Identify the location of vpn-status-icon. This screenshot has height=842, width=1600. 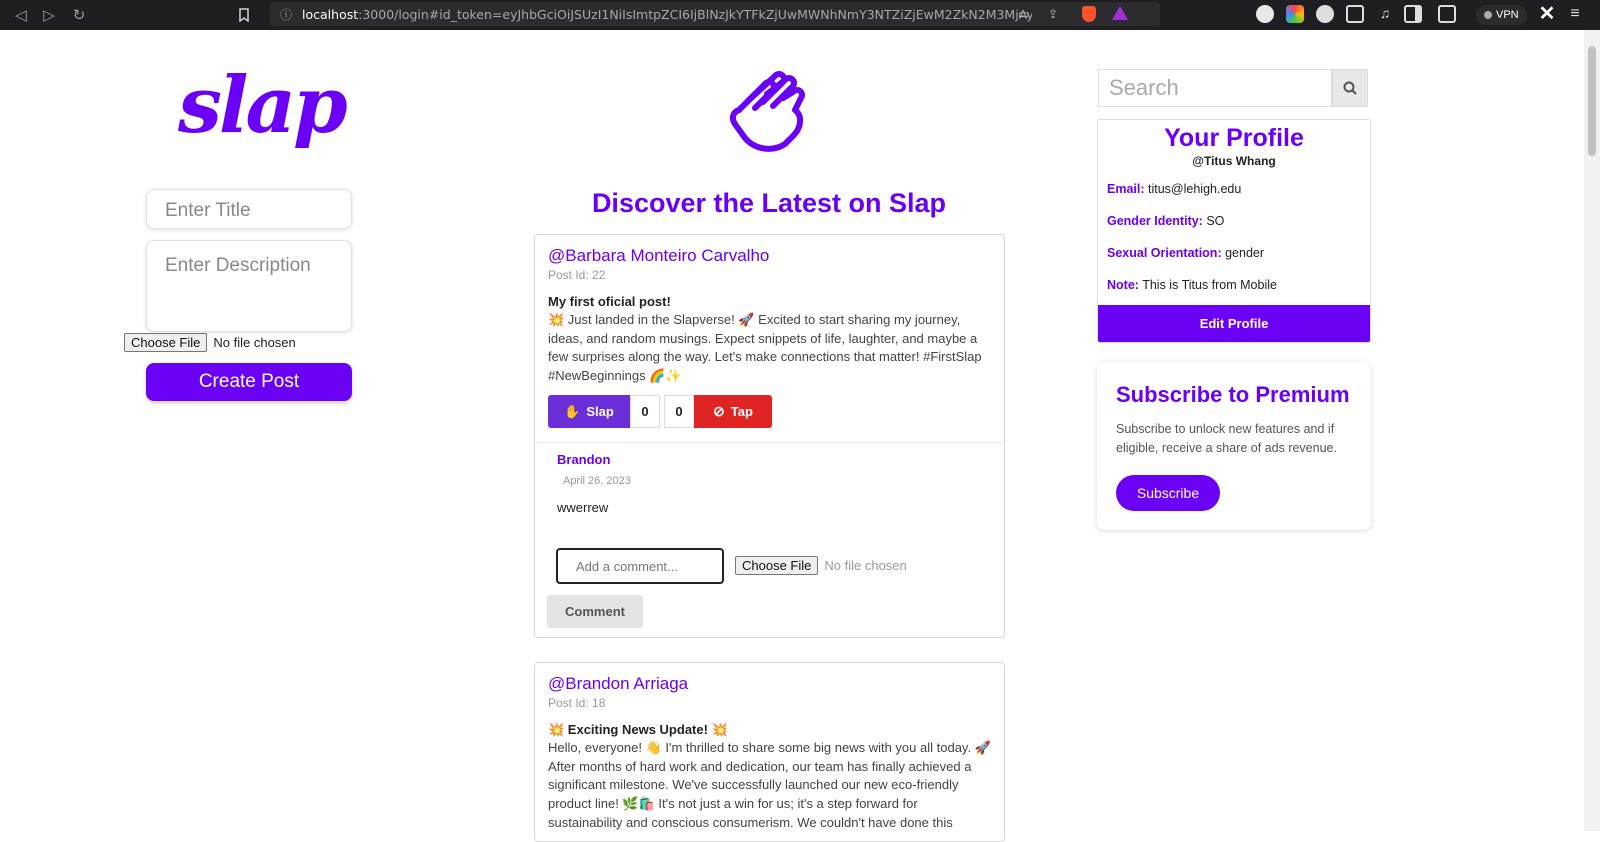
(1488, 15).